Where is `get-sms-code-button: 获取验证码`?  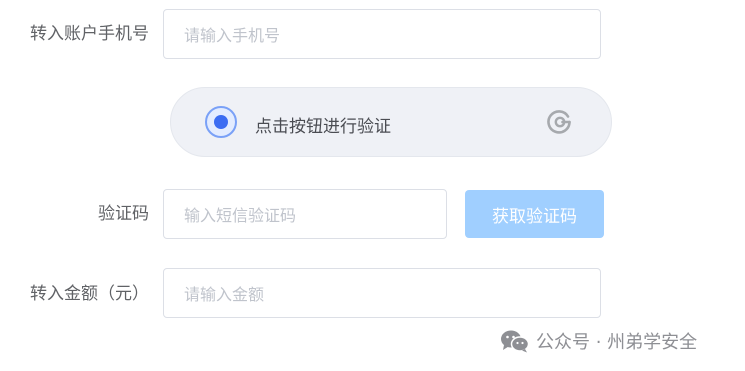
get-sms-code-button: 获取验证码 is located at coordinates (534, 214).